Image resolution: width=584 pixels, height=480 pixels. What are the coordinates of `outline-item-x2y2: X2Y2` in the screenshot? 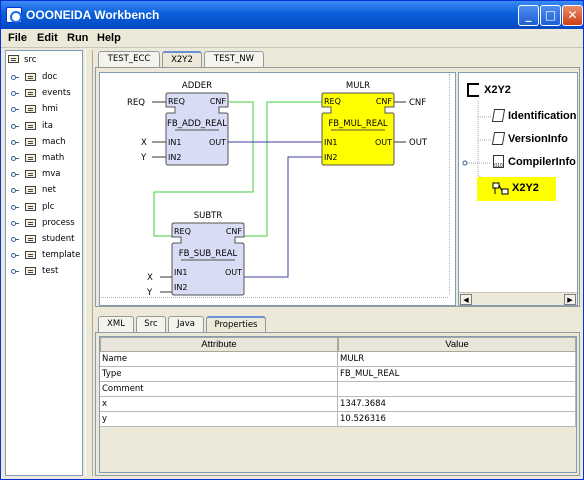 It's located at (516, 189).